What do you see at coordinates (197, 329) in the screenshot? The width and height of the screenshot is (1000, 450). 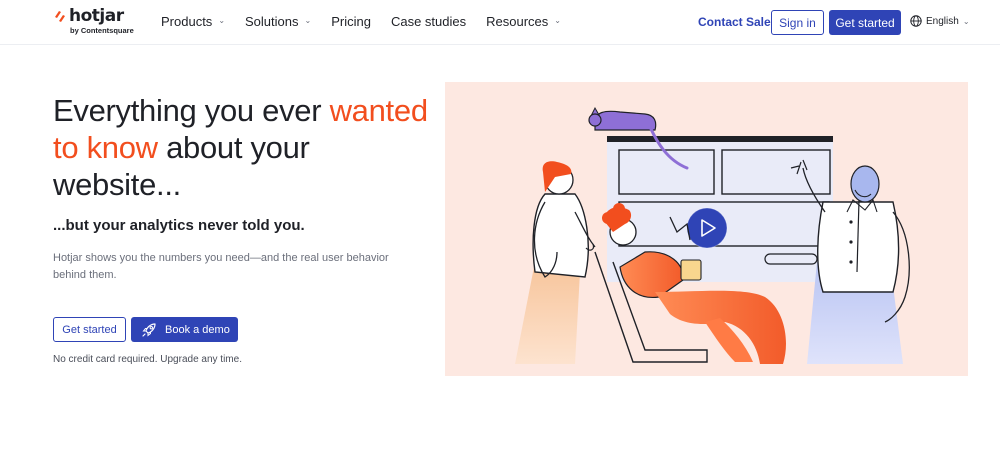 I see `book-demo-label: Book a demo` at bounding box center [197, 329].